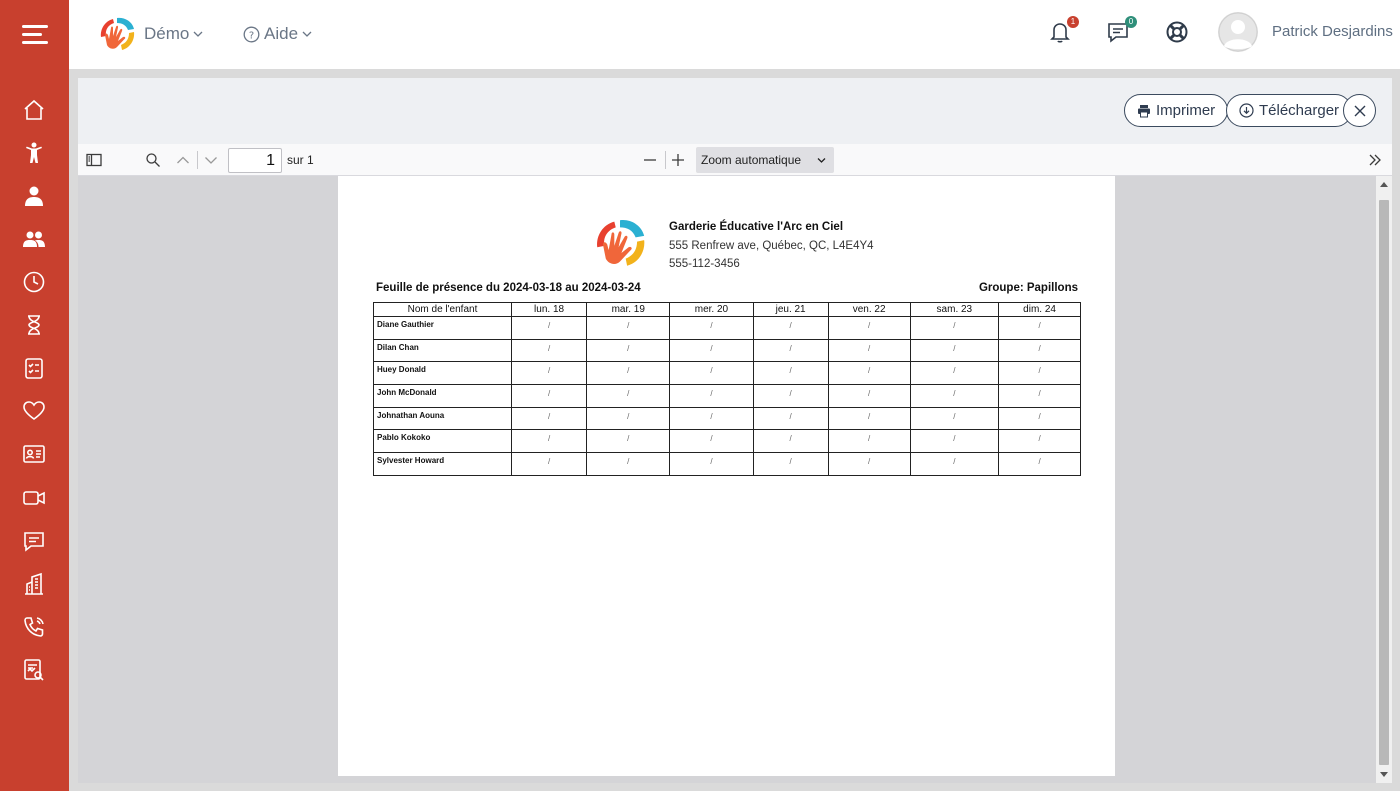 The image size is (1400, 791). I want to click on id-card-icon, so click(34, 454).